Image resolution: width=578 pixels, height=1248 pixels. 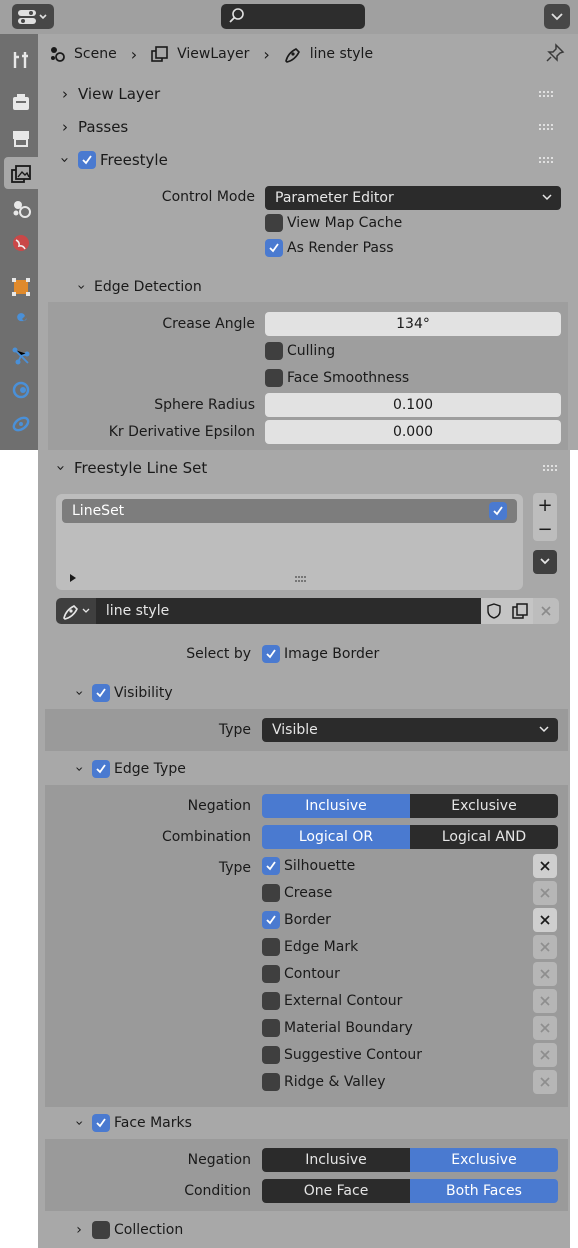 What do you see at coordinates (76, 611) in the screenshot?
I see `line-style-browse-button` at bounding box center [76, 611].